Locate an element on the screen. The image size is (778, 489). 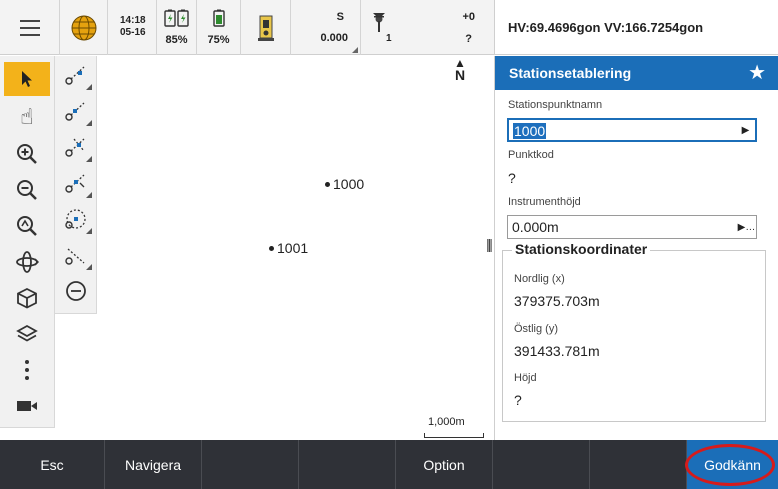
battery-icon is located at coordinates (218, 18).